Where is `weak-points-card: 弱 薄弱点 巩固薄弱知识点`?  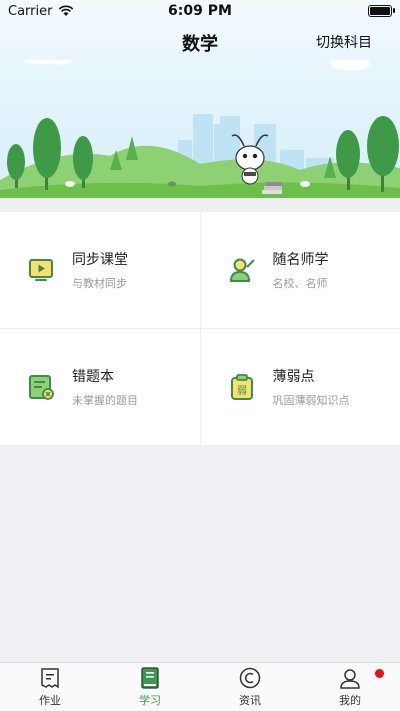
weak-points-card: 弱 薄弱点 巩固薄弱知识点 is located at coordinates (299, 387).